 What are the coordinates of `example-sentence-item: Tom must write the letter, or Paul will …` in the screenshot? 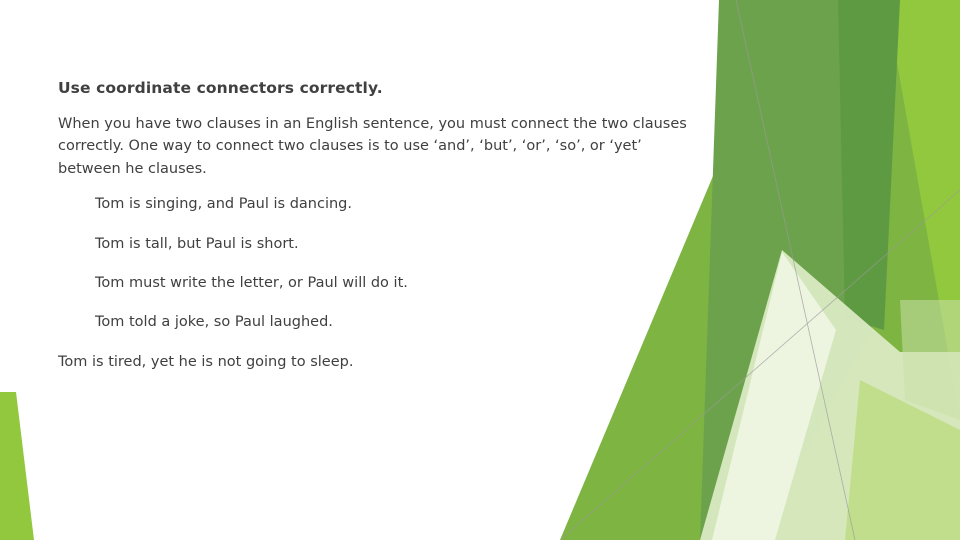 It's located at (251, 282).